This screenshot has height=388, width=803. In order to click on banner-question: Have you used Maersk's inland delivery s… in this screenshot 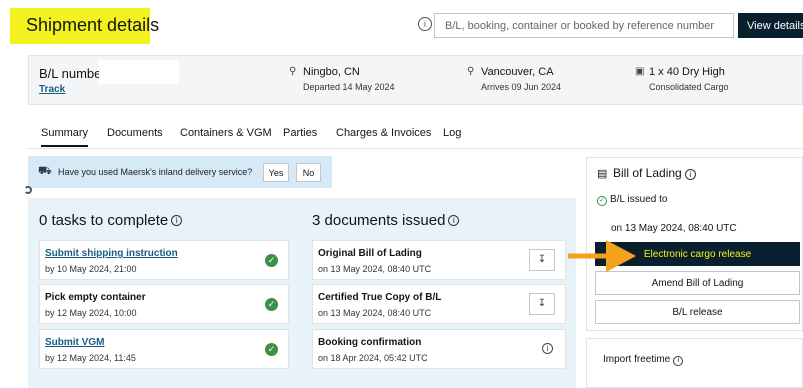, I will do `click(155, 172)`.